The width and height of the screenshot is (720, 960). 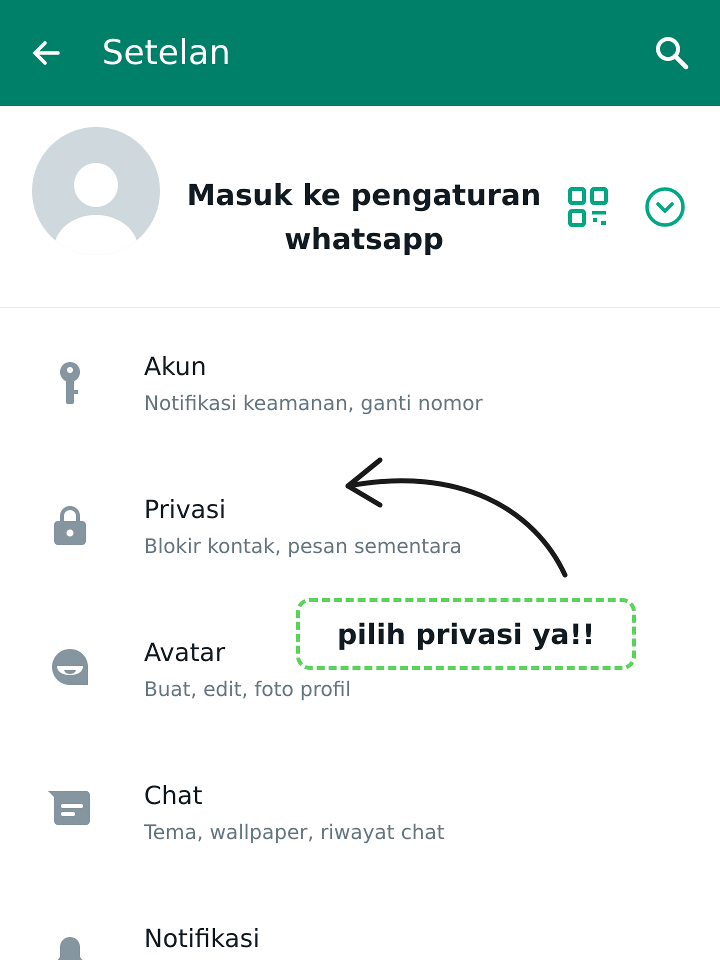 I want to click on annotation-callout: pilih privasi ya!!, so click(x=466, y=634).